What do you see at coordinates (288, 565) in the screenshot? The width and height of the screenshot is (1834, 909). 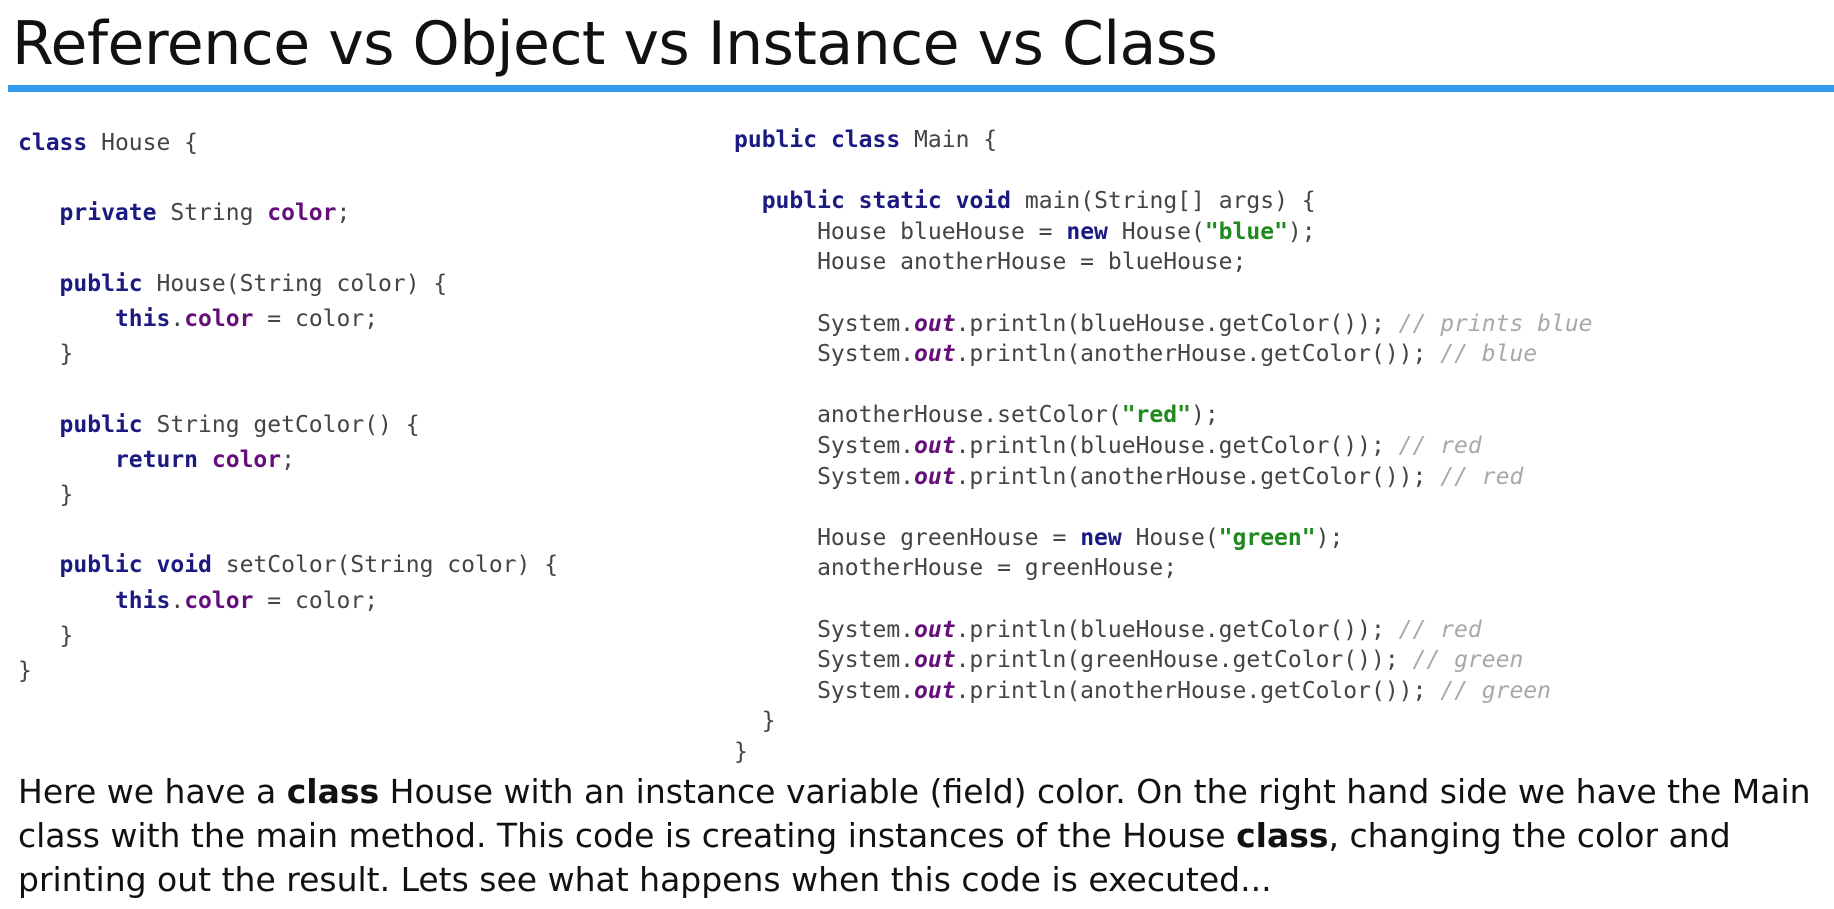 I see `code-line: public void setColor(String color) {` at bounding box center [288, 565].